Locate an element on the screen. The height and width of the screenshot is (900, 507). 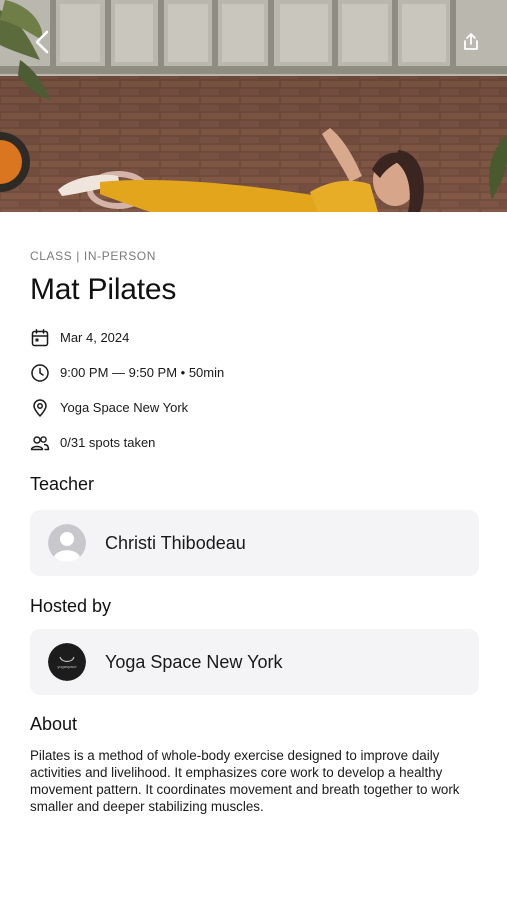
share-button is located at coordinates (471, 42).